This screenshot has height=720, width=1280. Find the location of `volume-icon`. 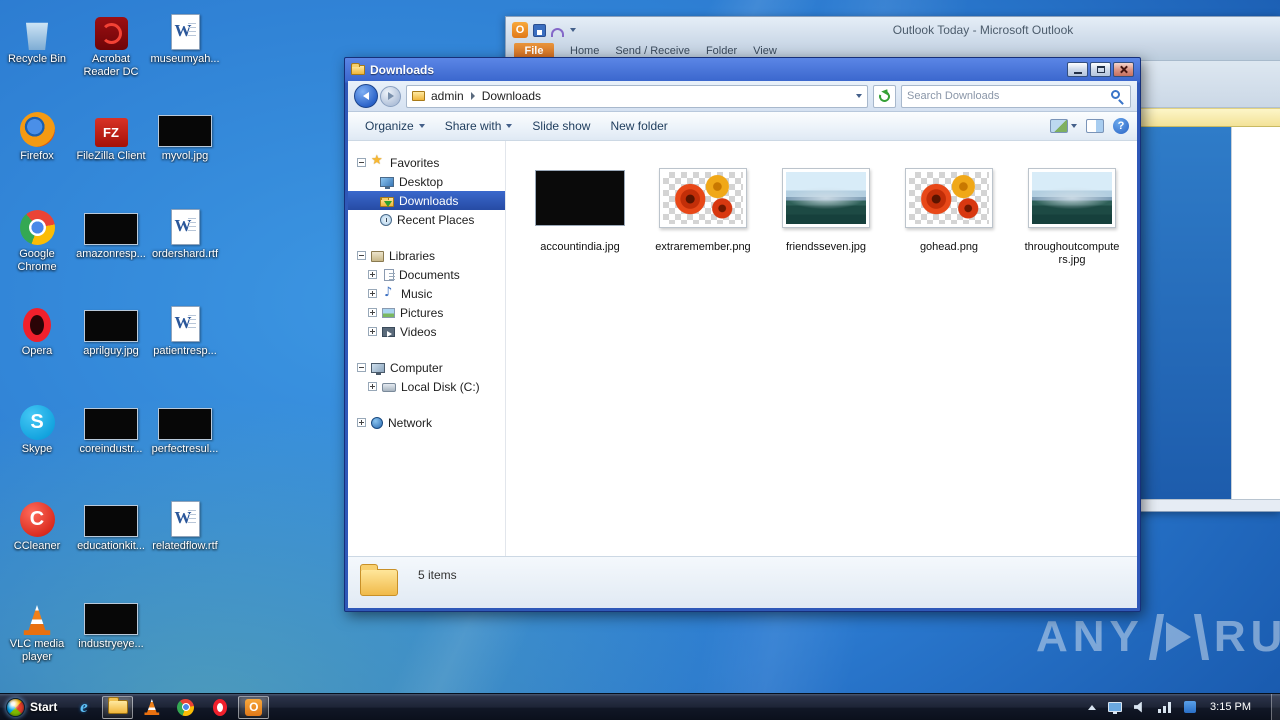

volume-icon is located at coordinates (1138, 707).